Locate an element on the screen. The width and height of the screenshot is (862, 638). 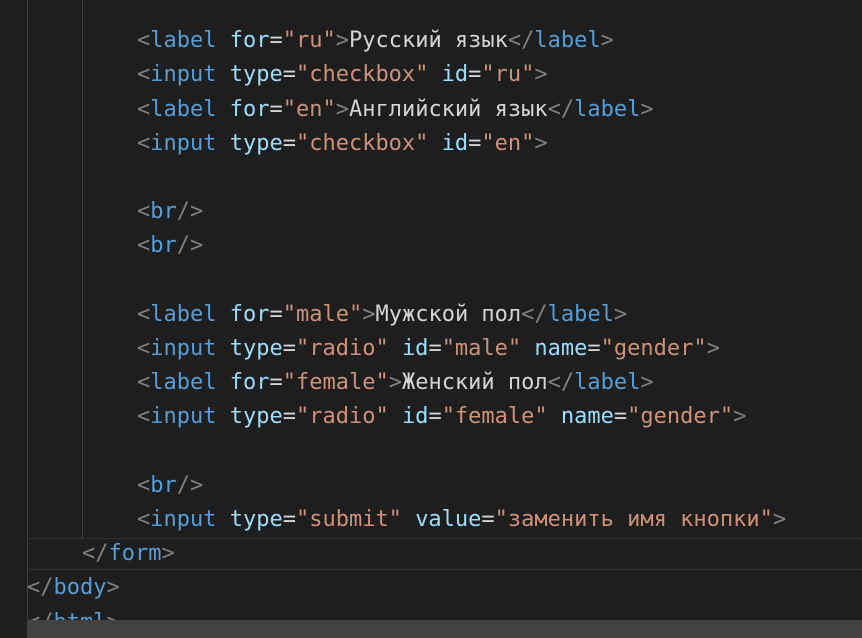
code-line: <label for="female">Женский пол</label> is located at coordinates (431, 383).